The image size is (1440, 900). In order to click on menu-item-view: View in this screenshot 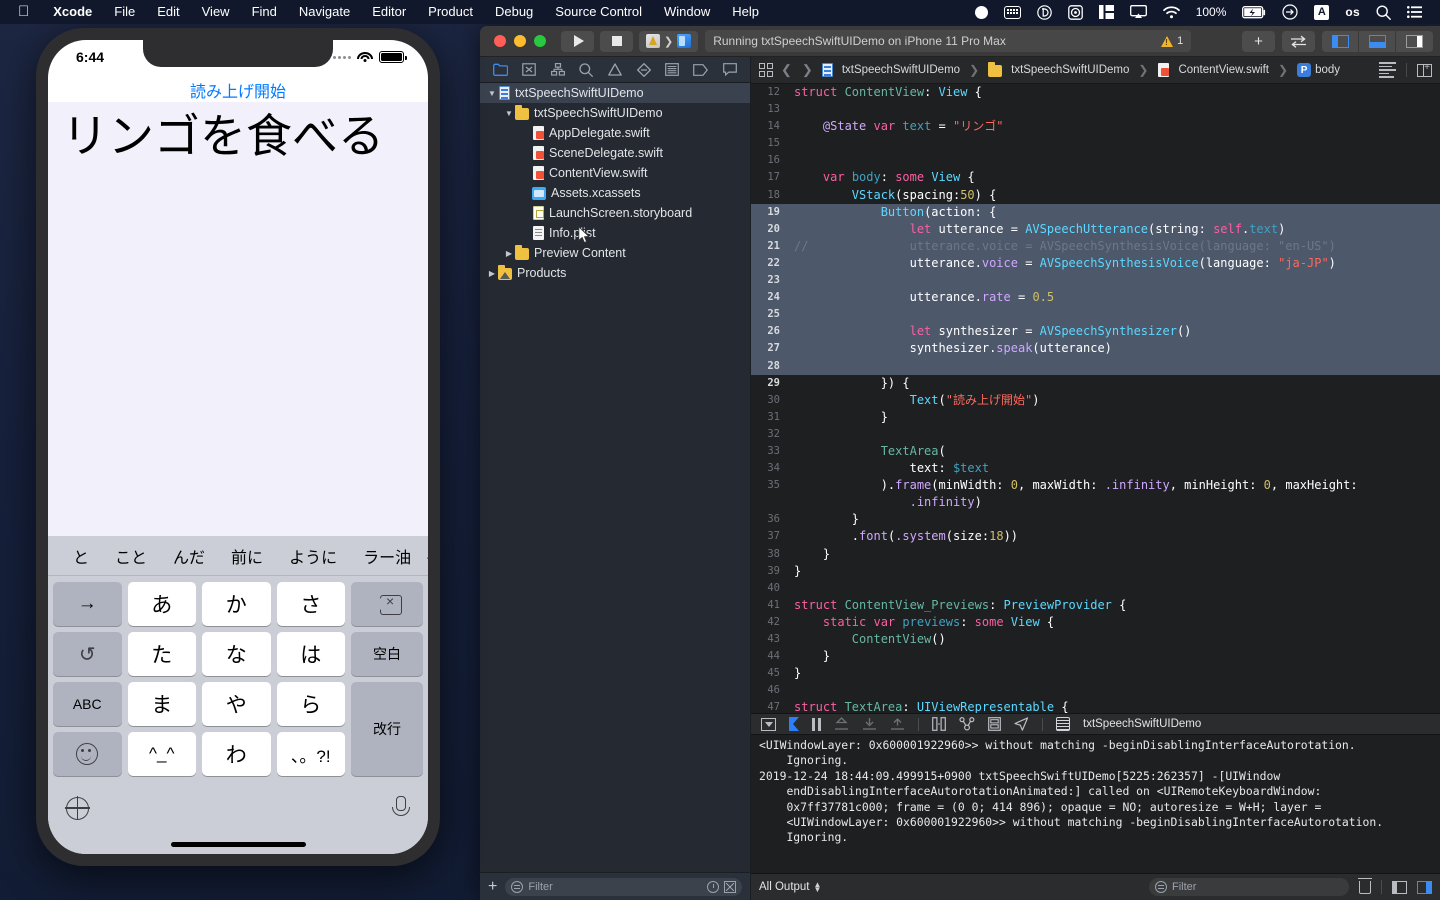, I will do `click(216, 12)`.